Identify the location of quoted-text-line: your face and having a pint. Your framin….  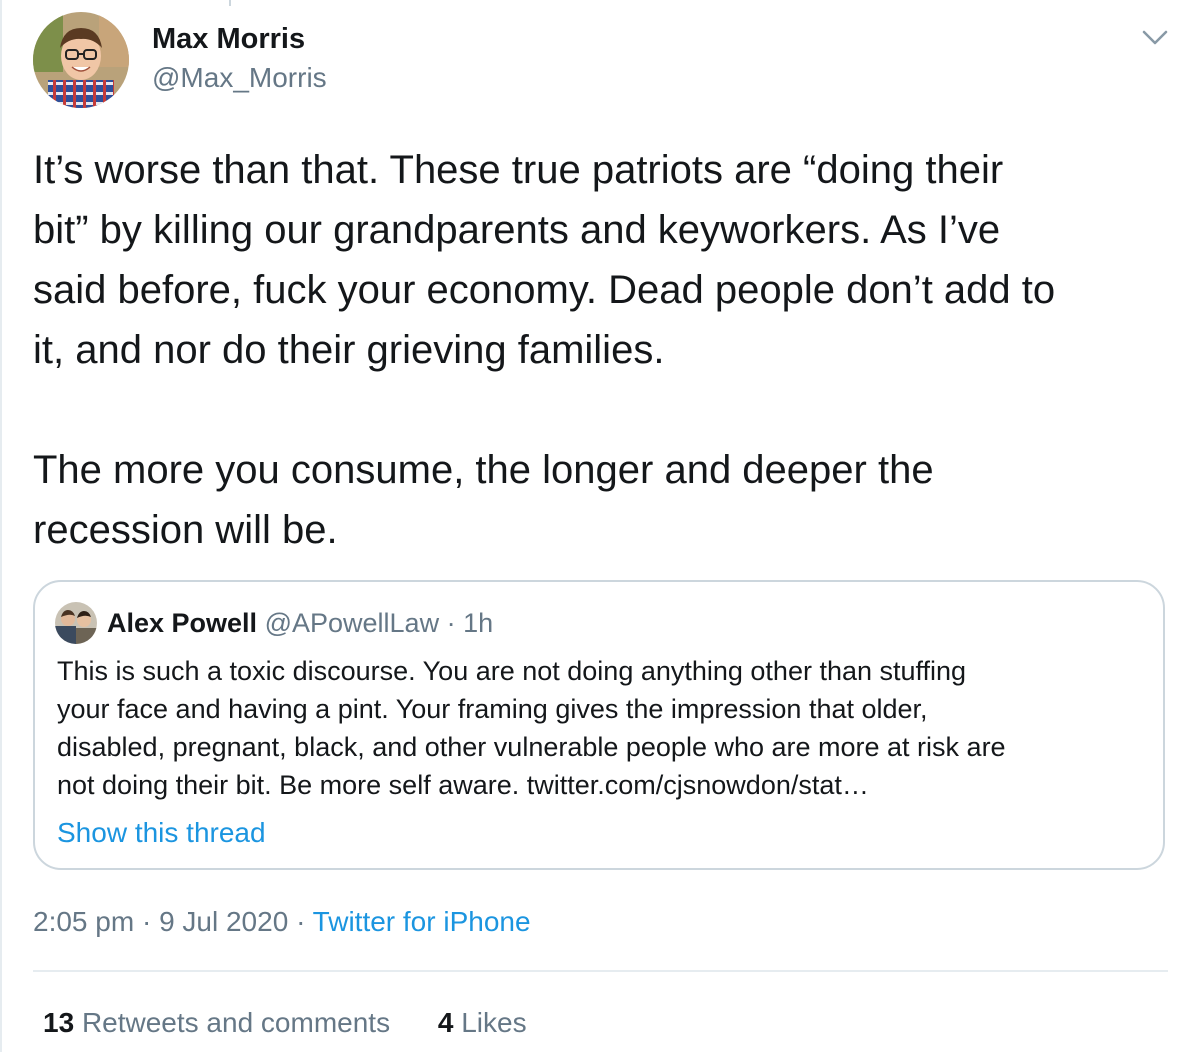
(492, 709).